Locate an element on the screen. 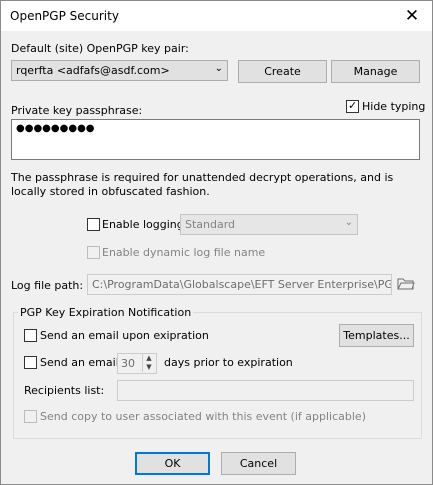  manage-button: Manage is located at coordinates (375, 71).